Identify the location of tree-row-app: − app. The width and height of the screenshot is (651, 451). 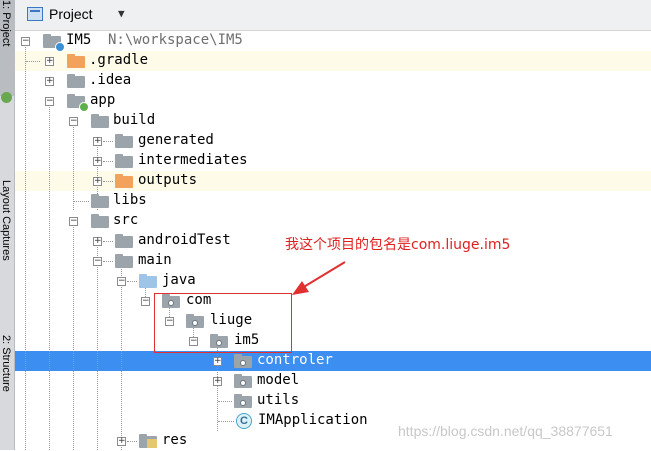
(333, 101).